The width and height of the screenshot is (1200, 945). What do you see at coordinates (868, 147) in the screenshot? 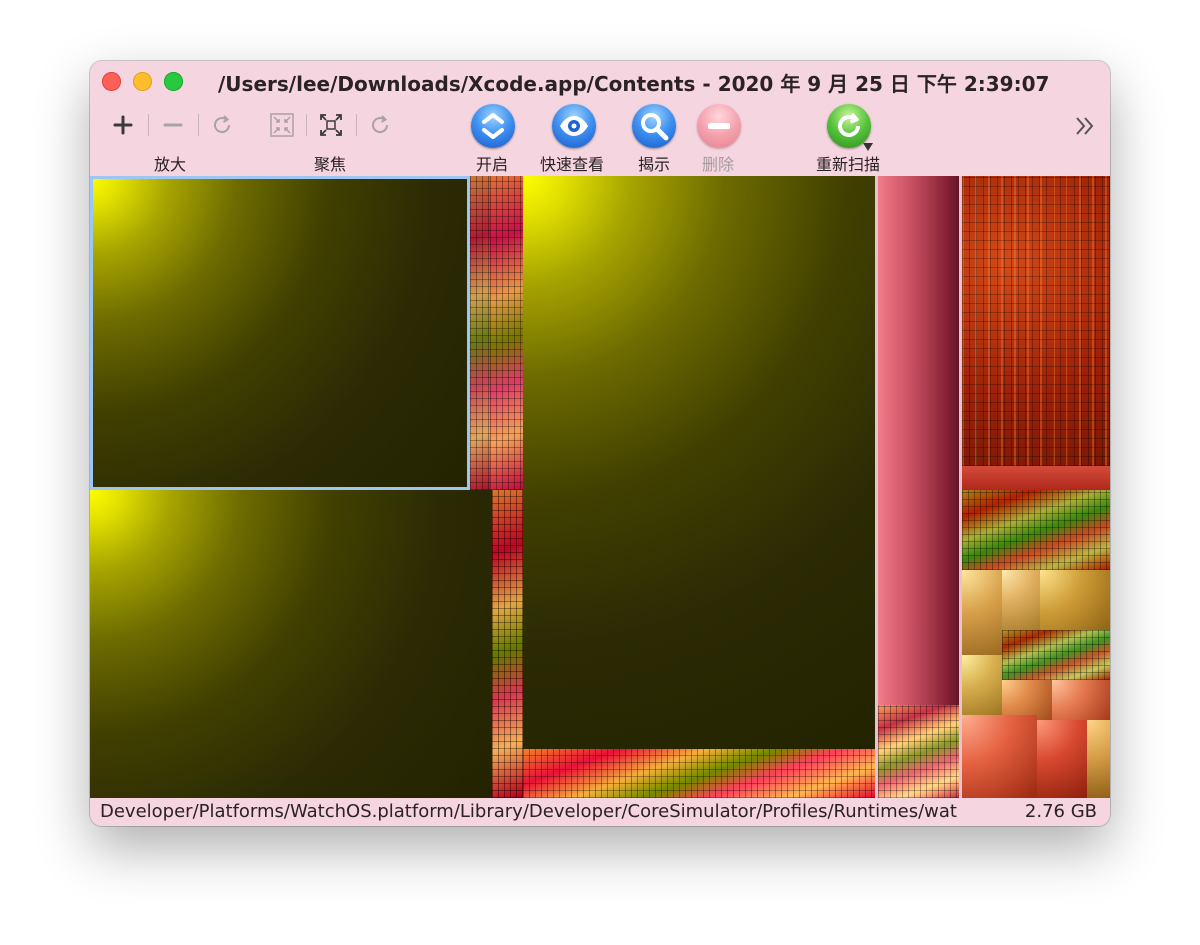
I see `dropdown-triangle-icon` at bounding box center [868, 147].